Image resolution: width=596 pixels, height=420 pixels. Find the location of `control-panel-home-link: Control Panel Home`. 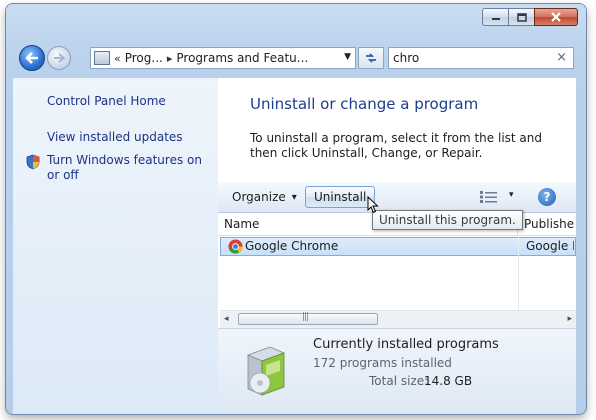

control-panel-home-link: Control Panel Home is located at coordinates (106, 101).